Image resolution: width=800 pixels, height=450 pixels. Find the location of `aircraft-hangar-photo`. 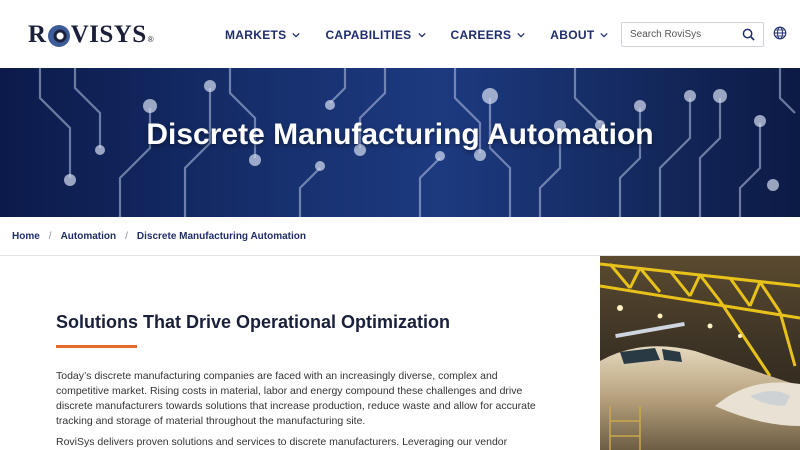

aircraft-hangar-photo is located at coordinates (700, 353).